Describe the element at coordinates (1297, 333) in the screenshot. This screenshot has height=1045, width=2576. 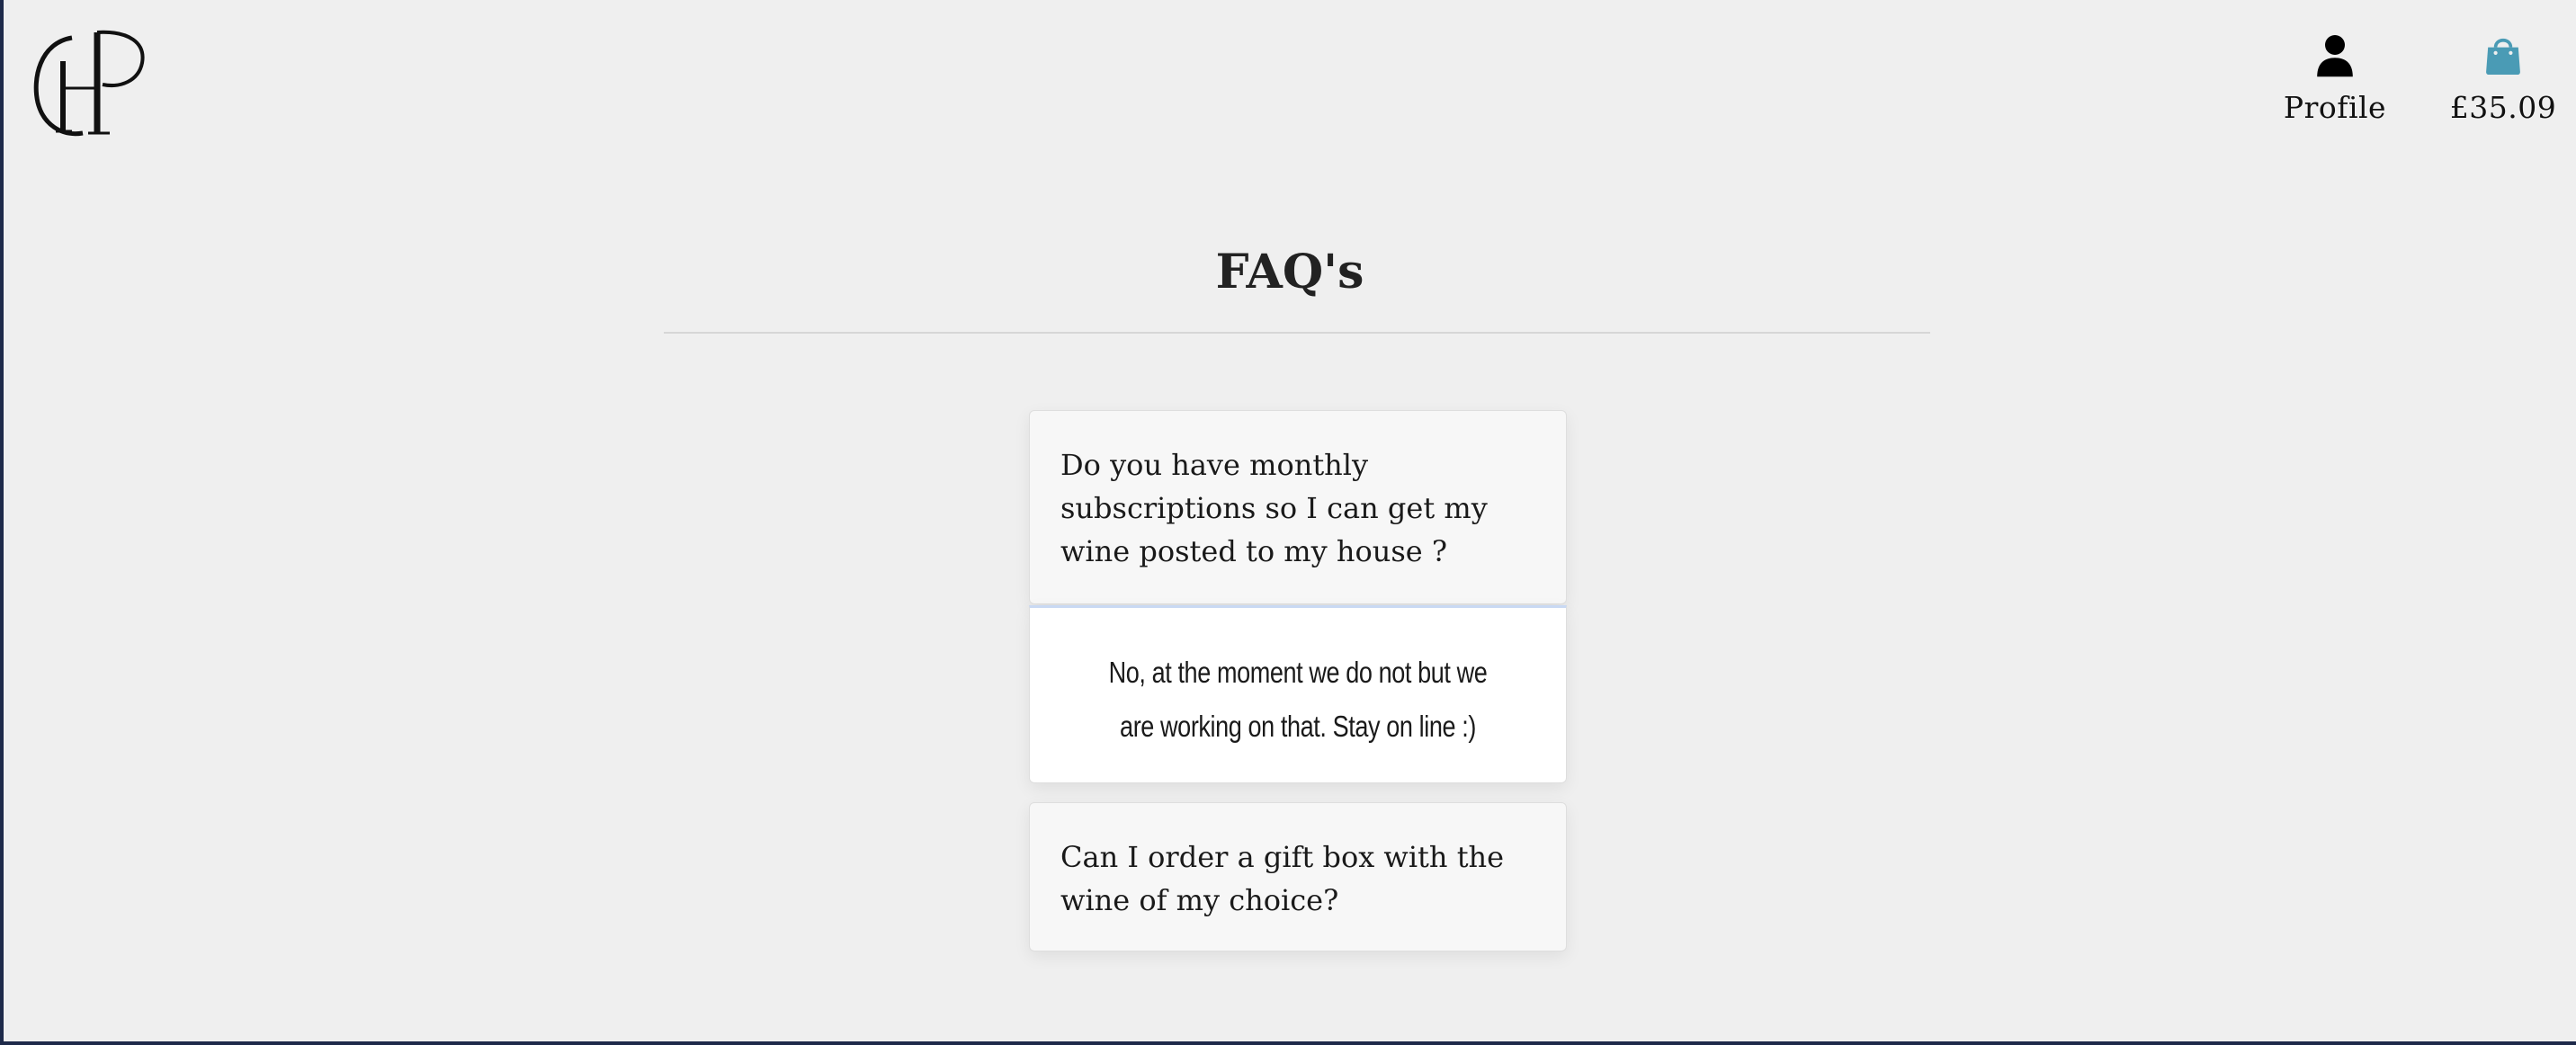
I see `title-divider` at that location.